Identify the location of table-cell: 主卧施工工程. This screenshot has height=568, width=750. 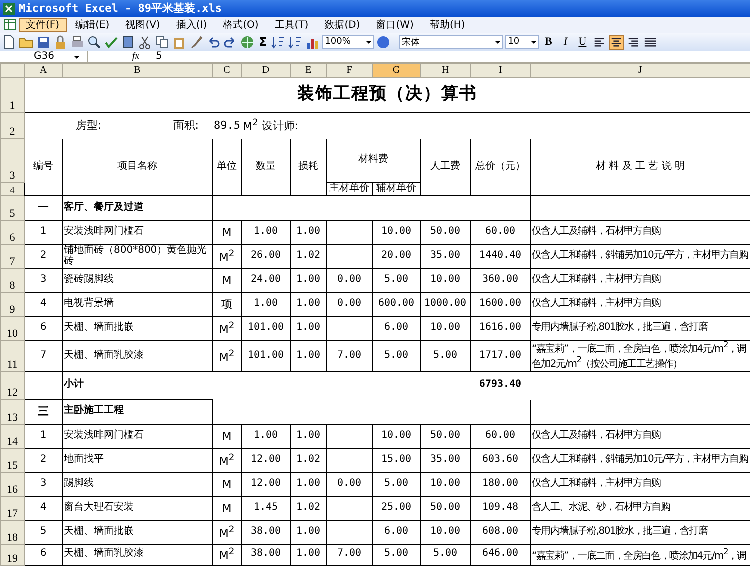
(137, 411).